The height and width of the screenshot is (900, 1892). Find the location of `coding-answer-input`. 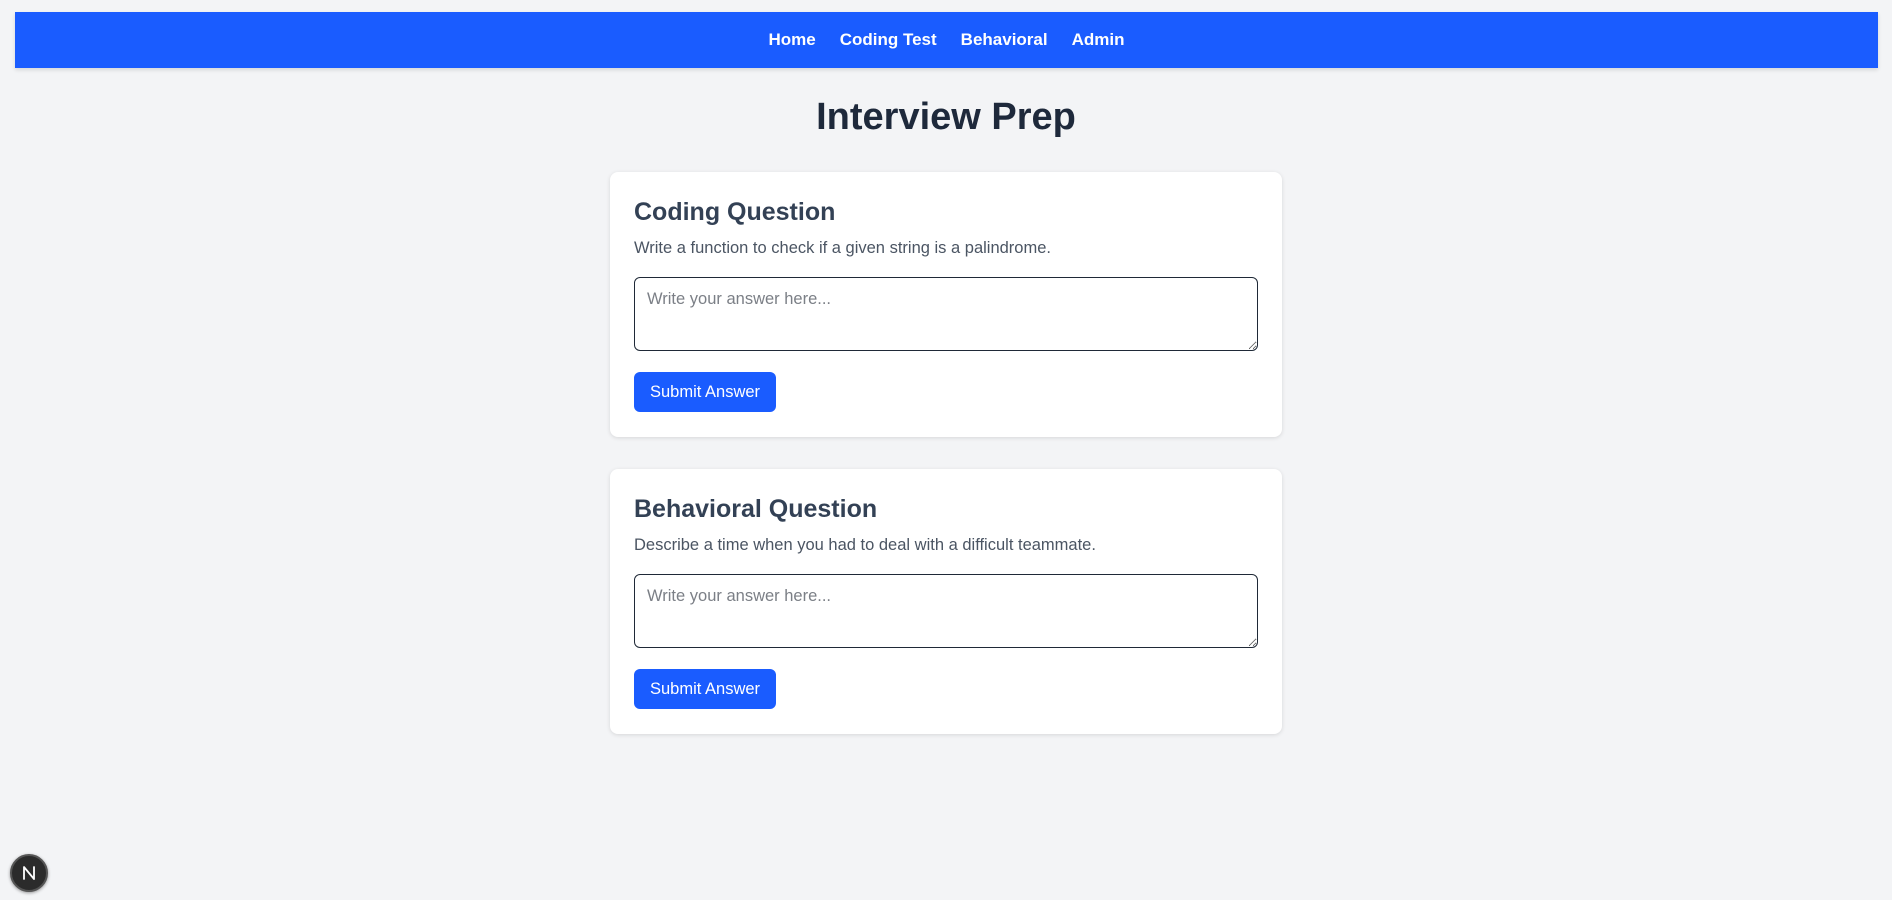

coding-answer-input is located at coordinates (946, 314).